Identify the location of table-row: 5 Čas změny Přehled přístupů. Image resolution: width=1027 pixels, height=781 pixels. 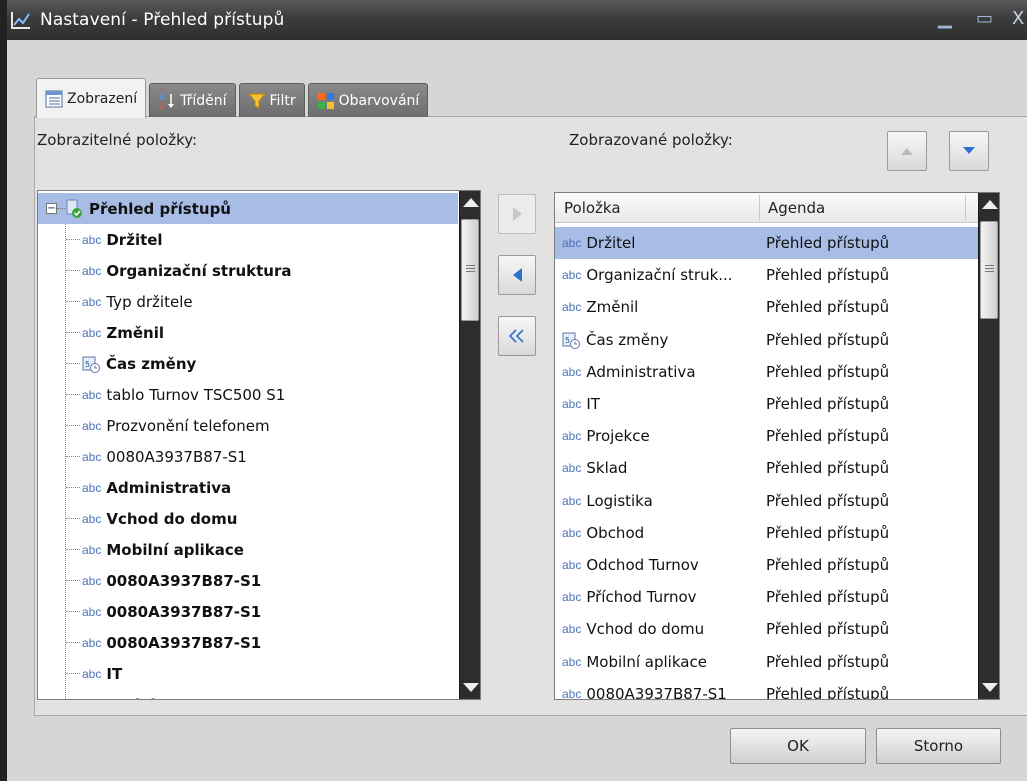
(766, 340).